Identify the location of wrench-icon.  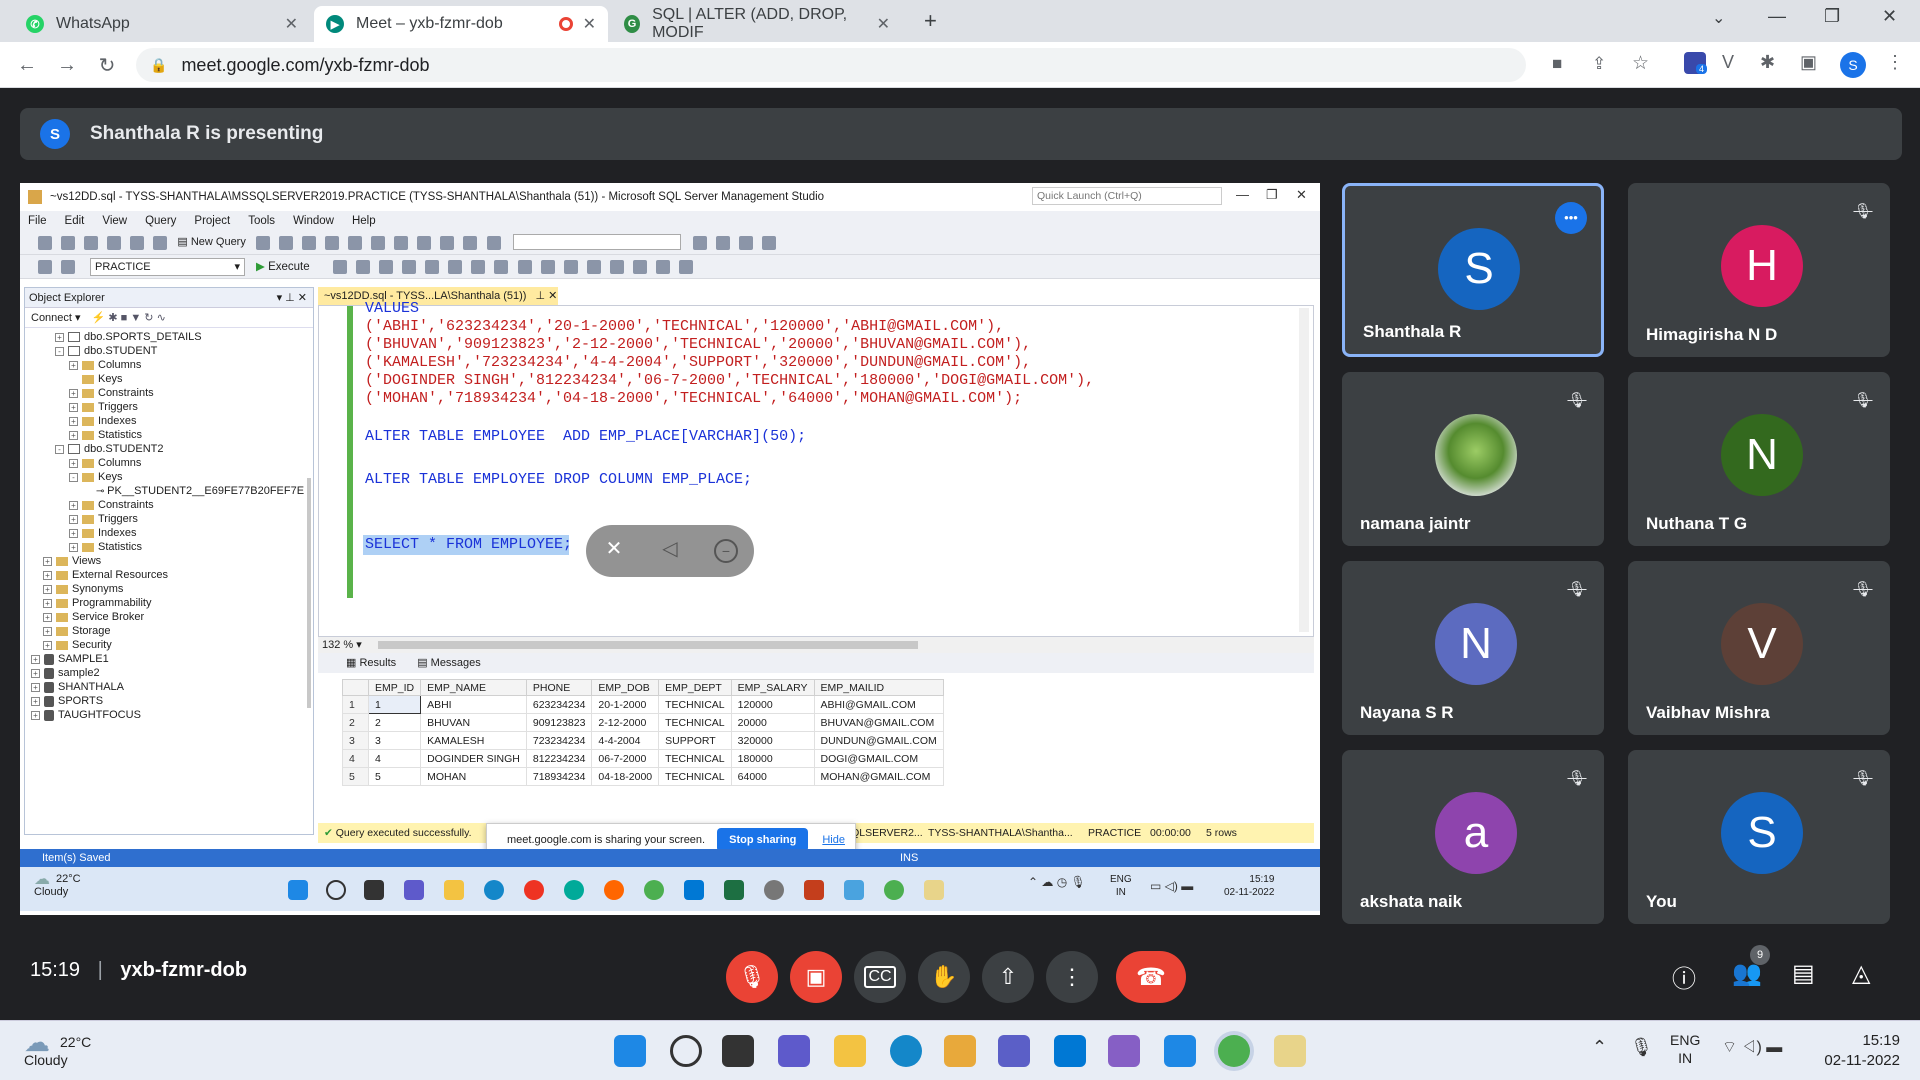
(722, 243).